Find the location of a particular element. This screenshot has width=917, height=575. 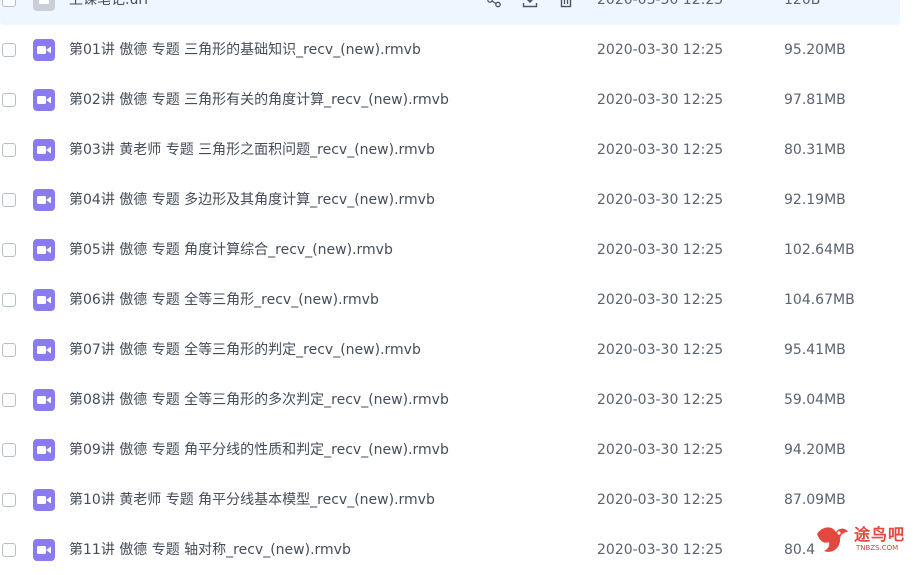

file-size: 92.19MB is located at coordinates (815, 200).